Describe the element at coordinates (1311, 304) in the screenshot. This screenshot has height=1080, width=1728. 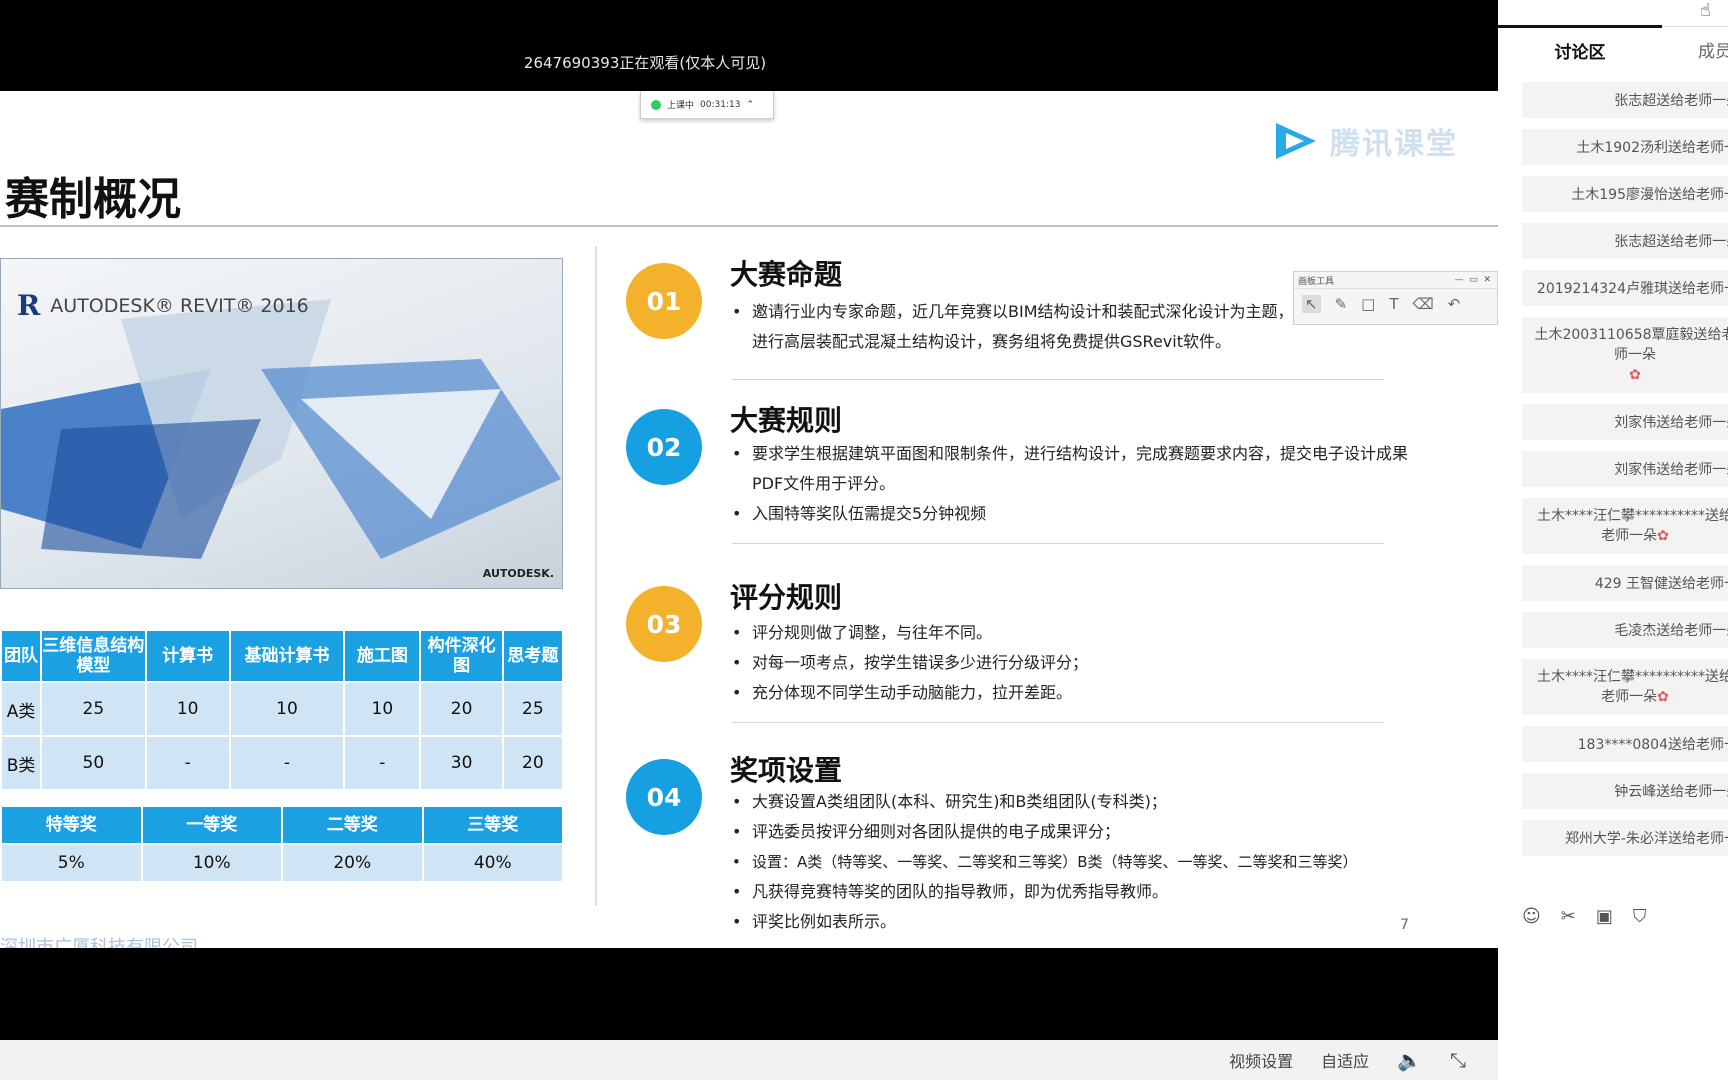
I see `pointer-icon: ↖` at that location.